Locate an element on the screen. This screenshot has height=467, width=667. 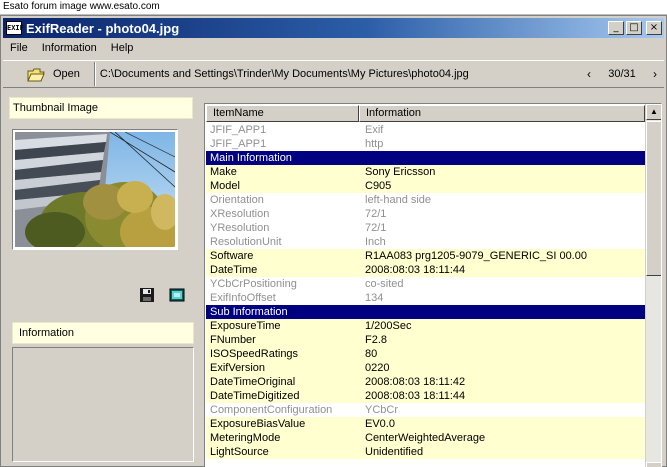
information-cell: Inch is located at coordinates (375, 242).